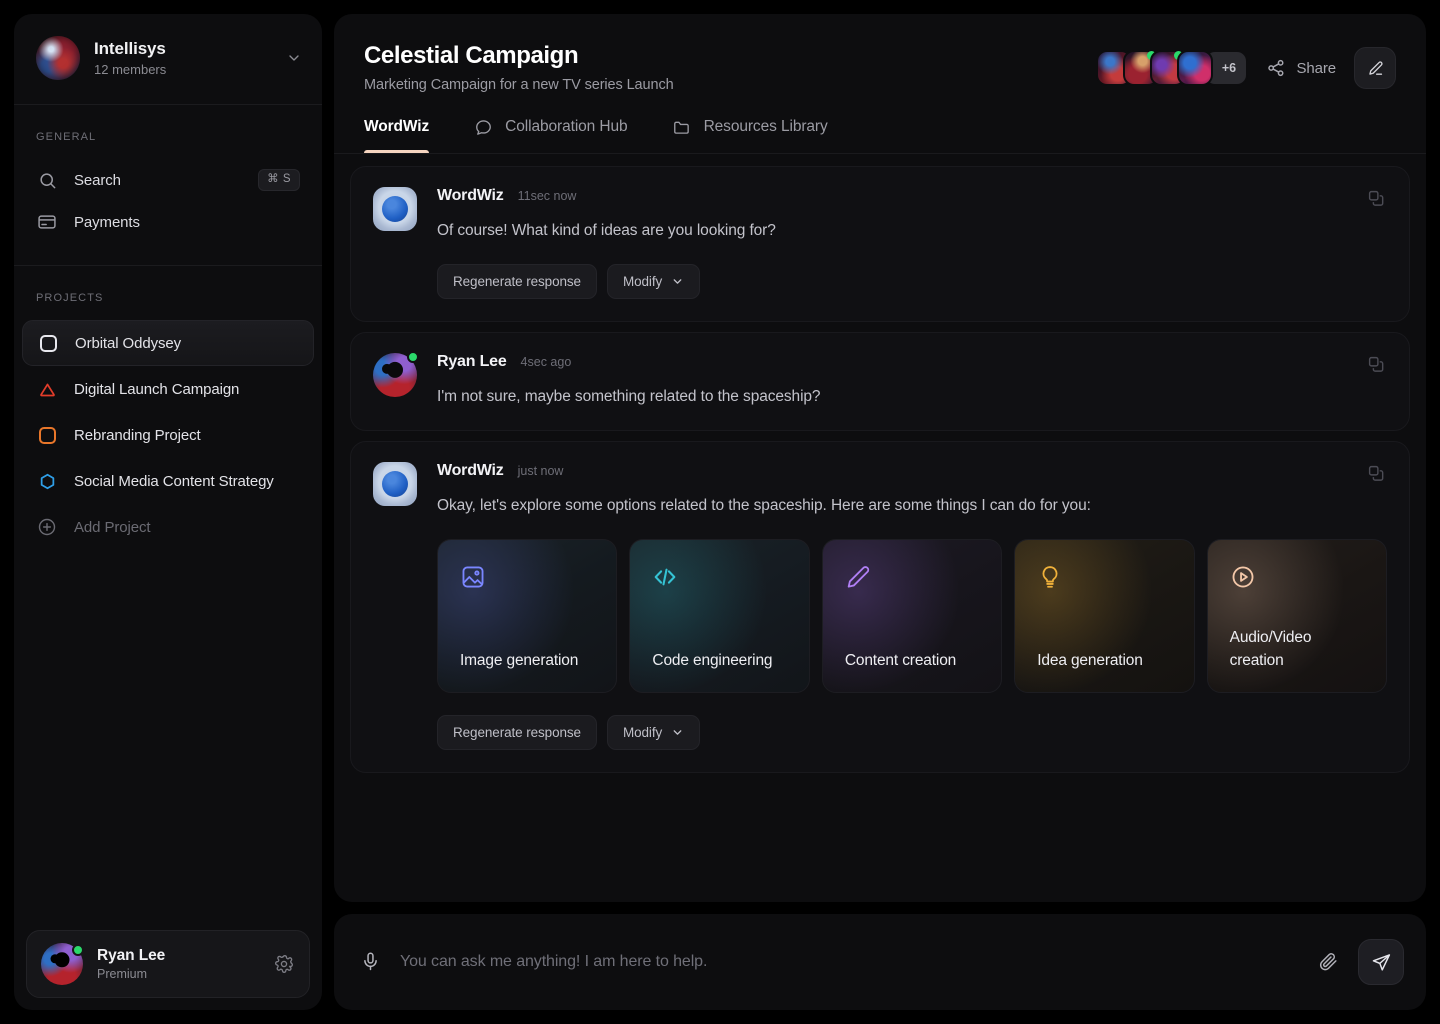 The height and width of the screenshot is (1024, 1440). What do you see at coordinates (97, 180) in the screenshot?
I see `sidebar-item-label: Search` at bounding box center [97, 180].